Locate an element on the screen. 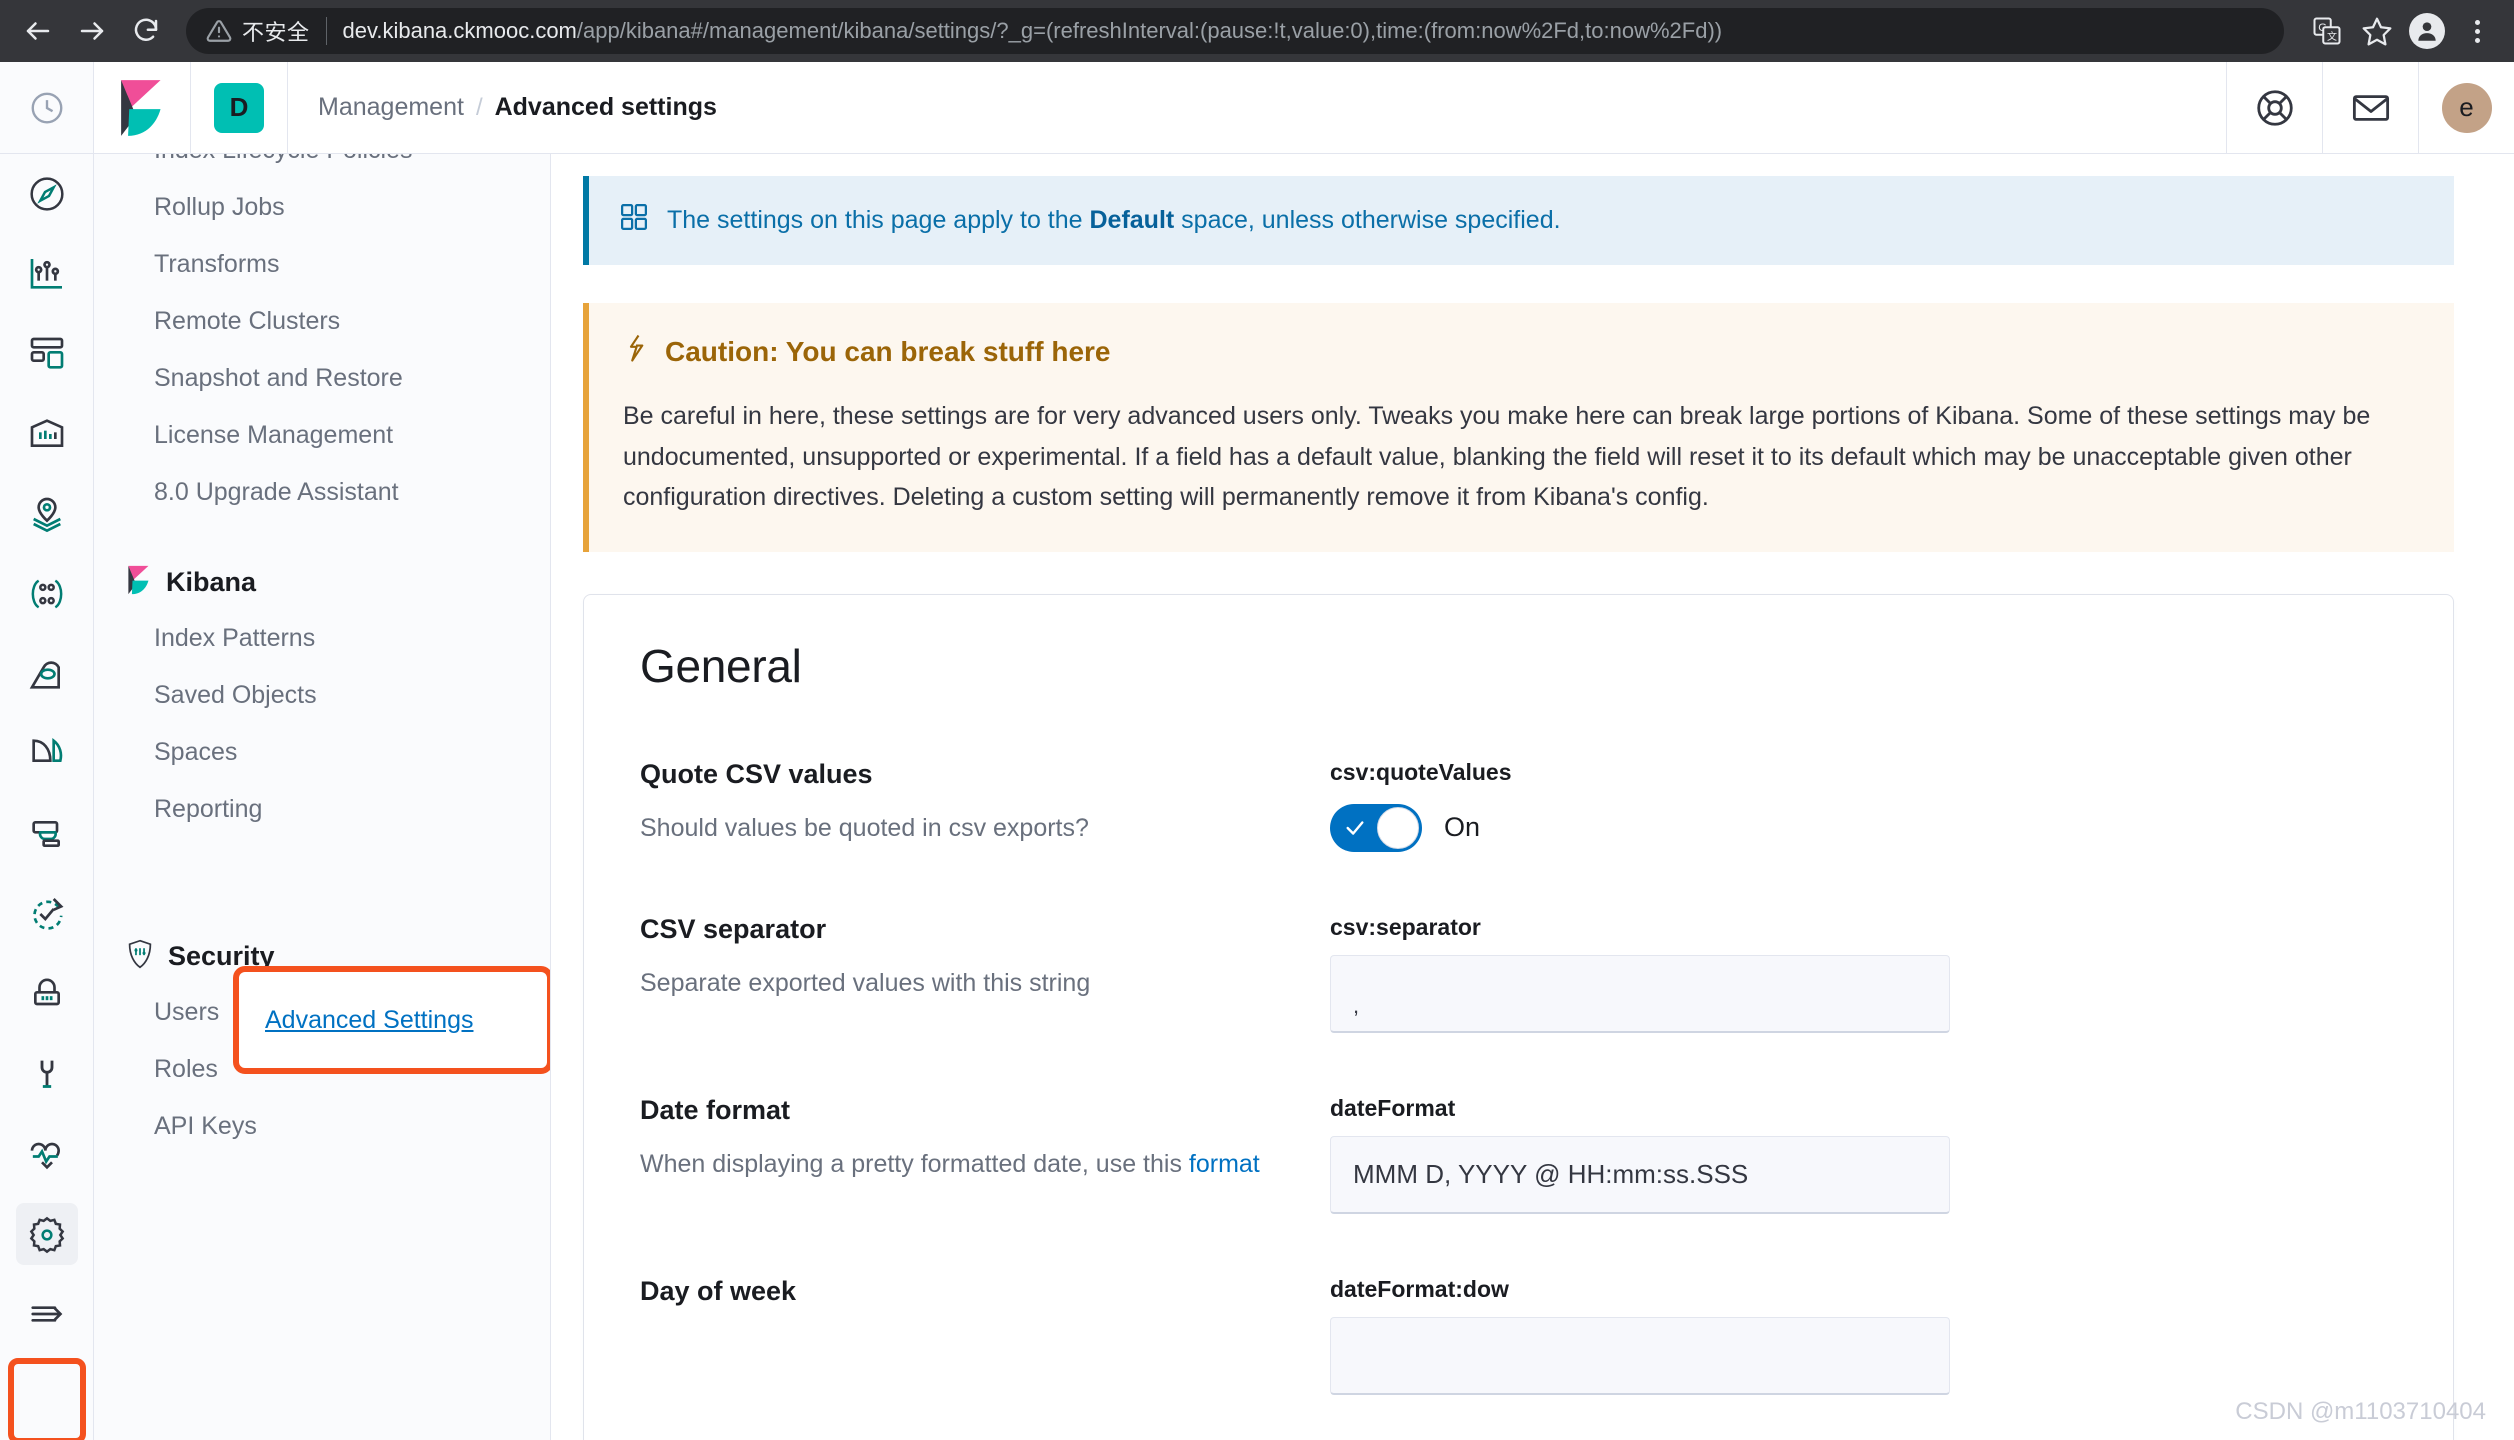 The width and height of the screenshot is (2514, 1440). dashboard-icon is located at coordinates (47, 354).